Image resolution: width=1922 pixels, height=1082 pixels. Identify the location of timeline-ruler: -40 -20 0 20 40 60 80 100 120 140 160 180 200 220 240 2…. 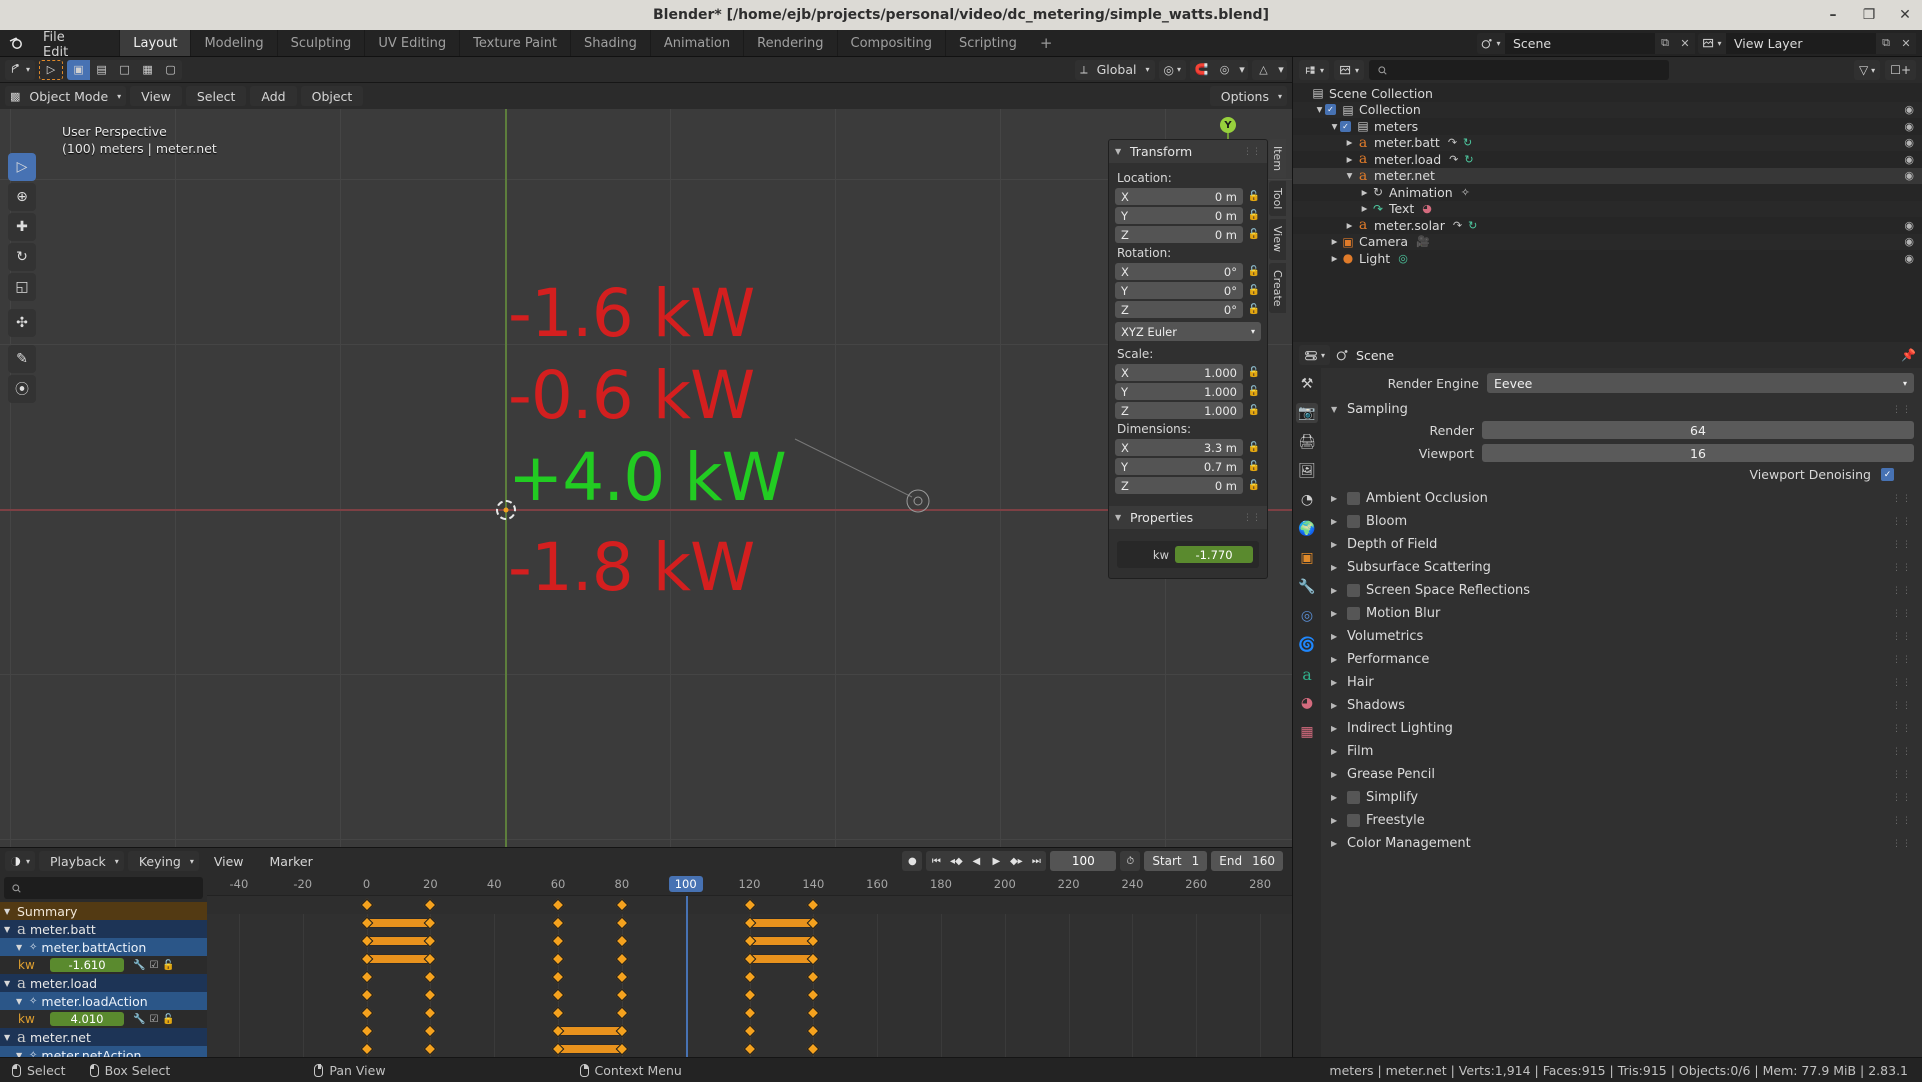
(749, 885).